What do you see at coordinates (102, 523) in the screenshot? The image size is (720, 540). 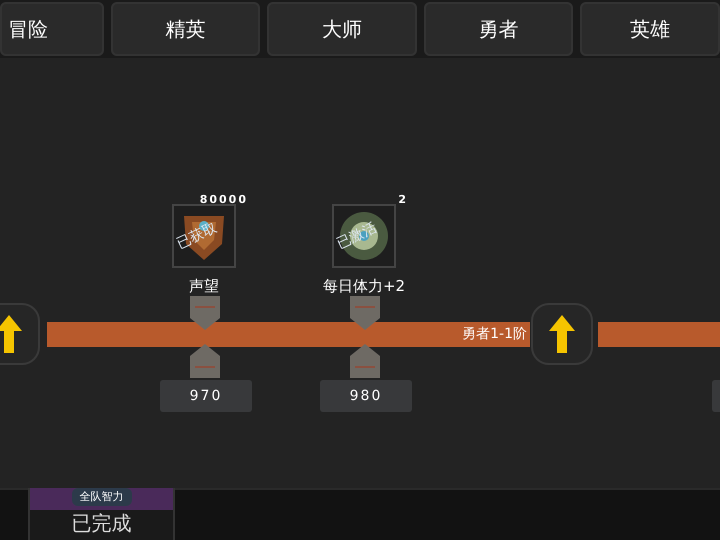 I see `status-text: 已完成` at bounding box center [102, 523].